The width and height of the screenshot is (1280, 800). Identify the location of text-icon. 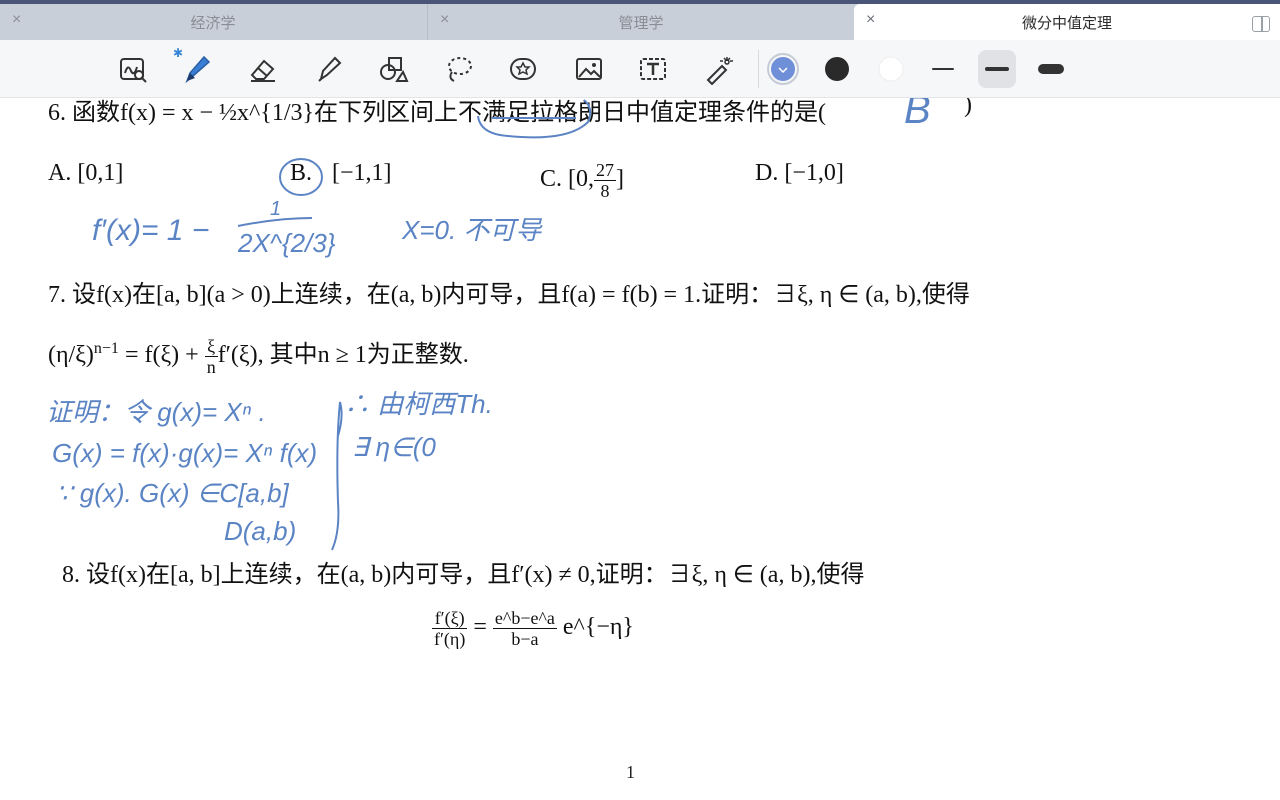
(653, 69).